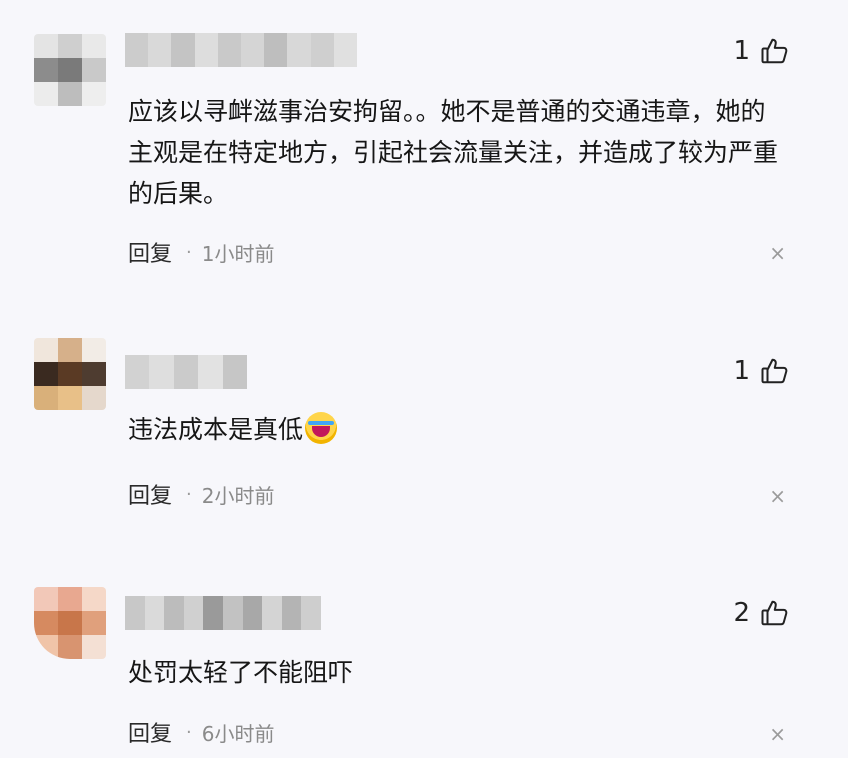 The width and height of the screenshot is (848, 758). What do you see at coordinates (238, 733) in the screenshot?
I see `timestamp: 6小时前` at bounding box center [238, 733].